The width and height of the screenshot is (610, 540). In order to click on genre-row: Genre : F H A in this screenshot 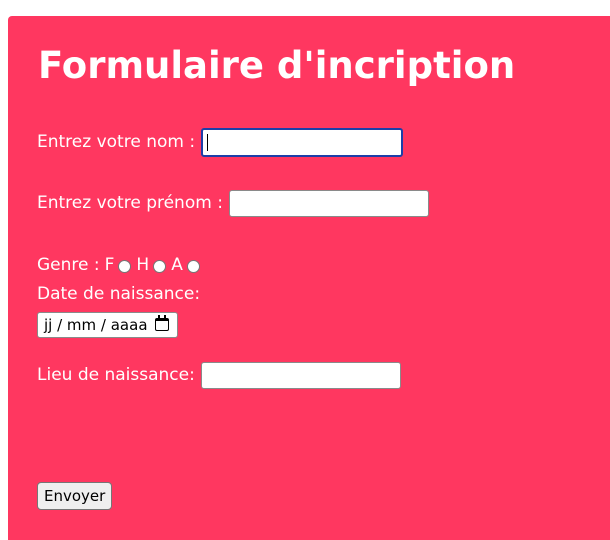, I will do `click(121, 265)`.